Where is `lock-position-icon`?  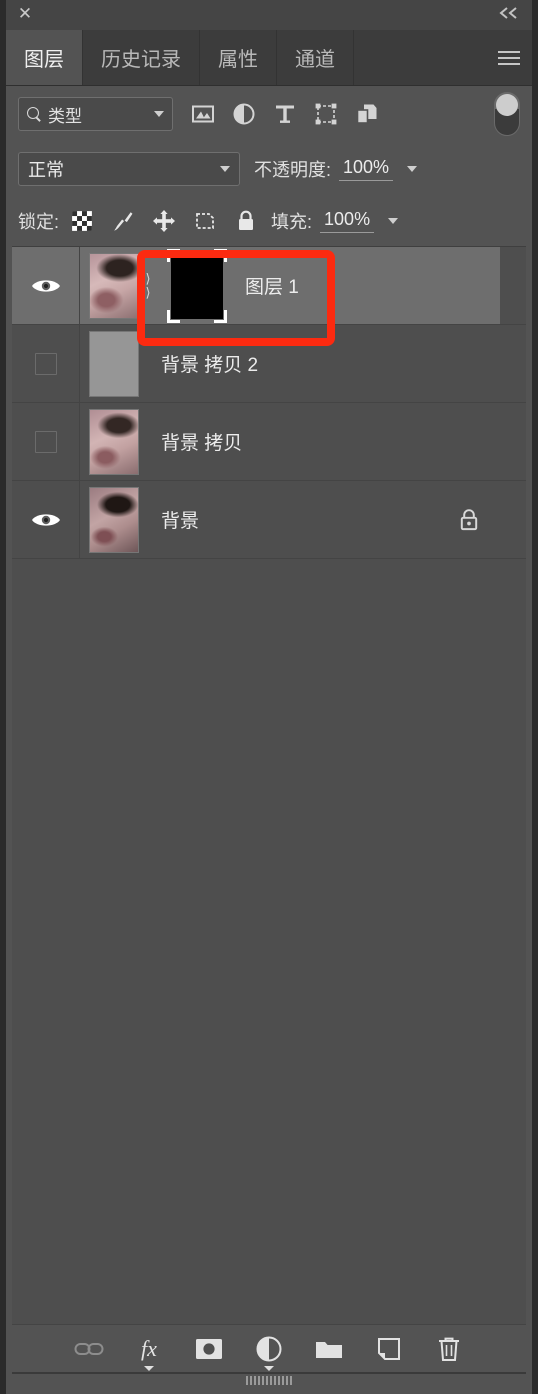
lock-position-icon is located at coordinates (164, 221).